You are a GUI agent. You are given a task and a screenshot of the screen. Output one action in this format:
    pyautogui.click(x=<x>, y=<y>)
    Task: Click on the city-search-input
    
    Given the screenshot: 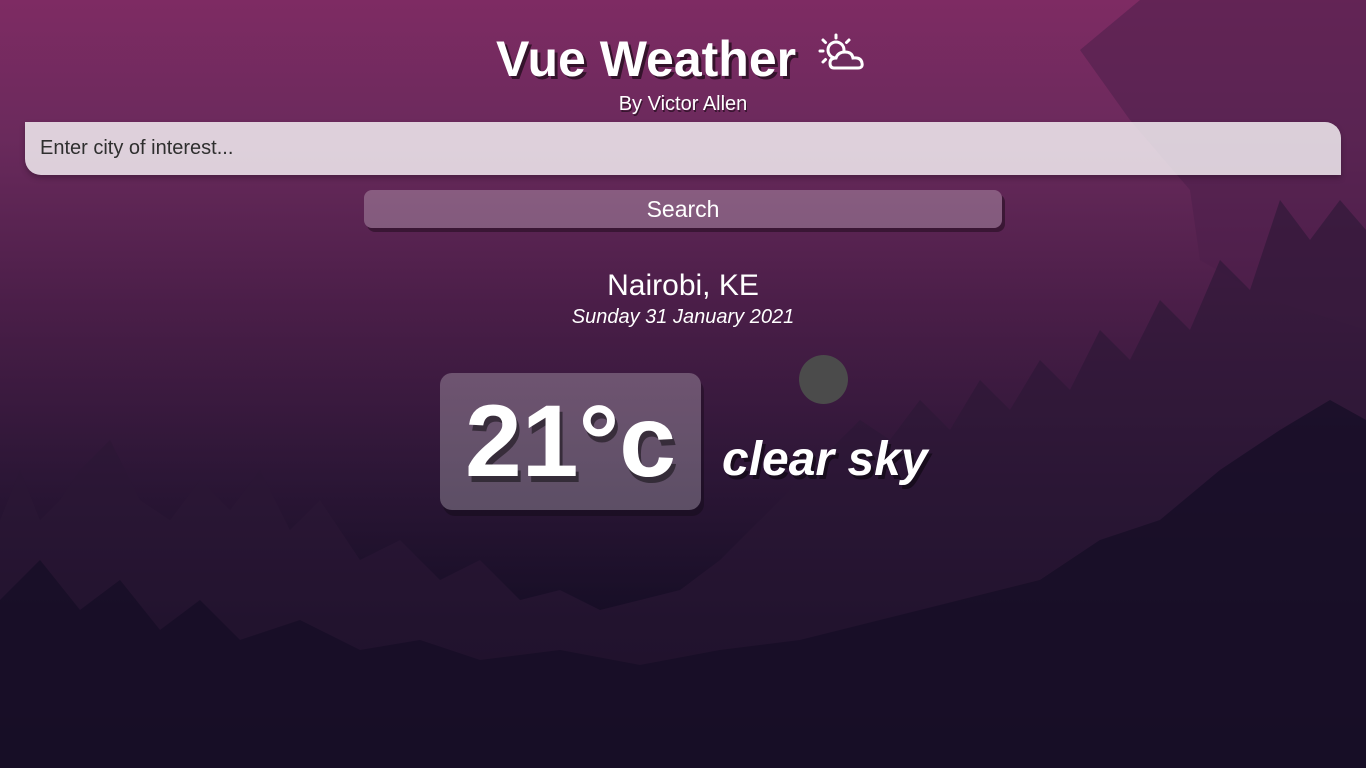 What is the action you would take?
    pyautogui.click(x=683, y=148)
    